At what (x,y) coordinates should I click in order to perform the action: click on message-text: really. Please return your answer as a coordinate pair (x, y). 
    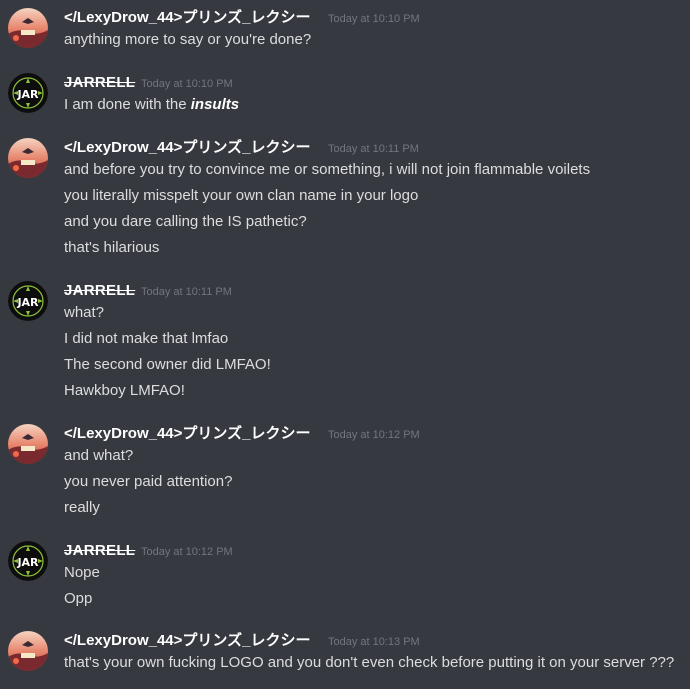
    Looking at the image, I should click on (82, 507).